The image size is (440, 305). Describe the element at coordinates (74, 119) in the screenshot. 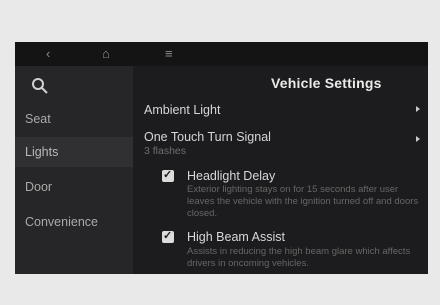

I see `sidebar-item-seat: Seat` at that location.